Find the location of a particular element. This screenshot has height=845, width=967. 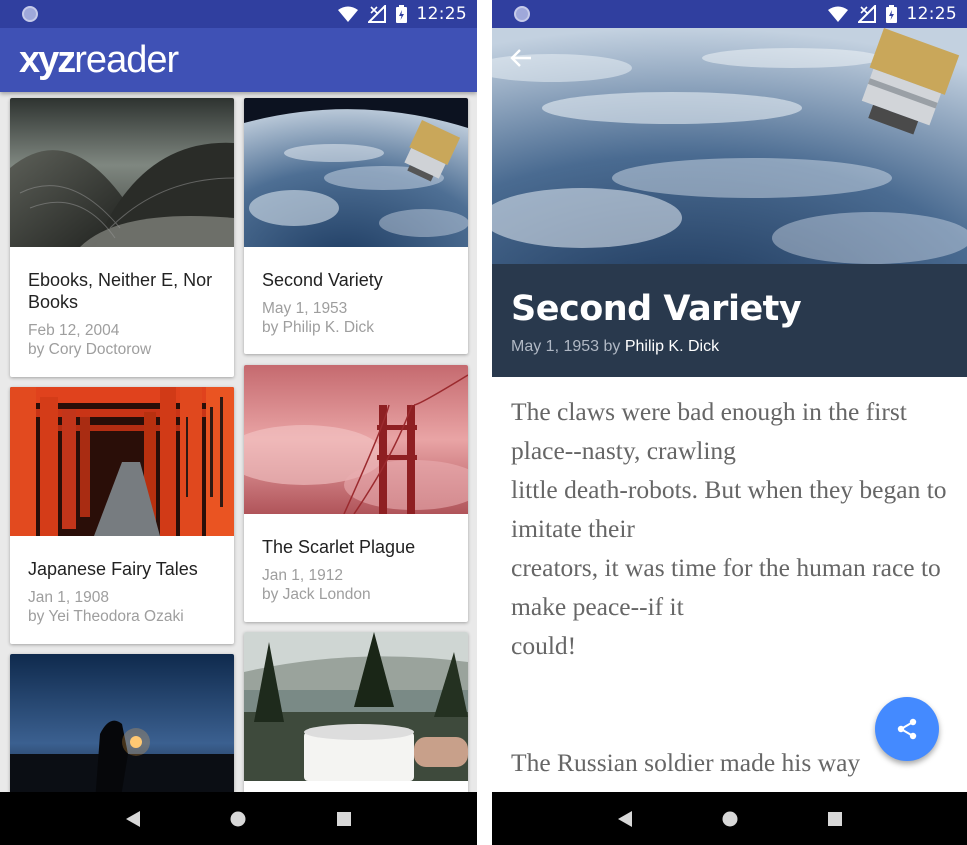

share-button is located at coordinates (907, 729).